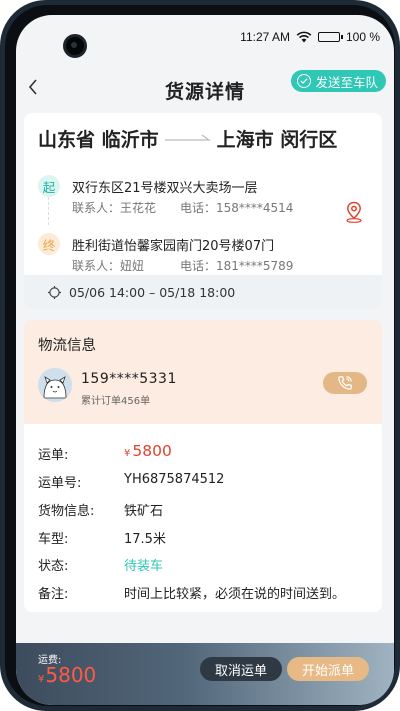 The height and width of the screenshot is (711, 400). I want to click on route-connector, so click(48, 211).